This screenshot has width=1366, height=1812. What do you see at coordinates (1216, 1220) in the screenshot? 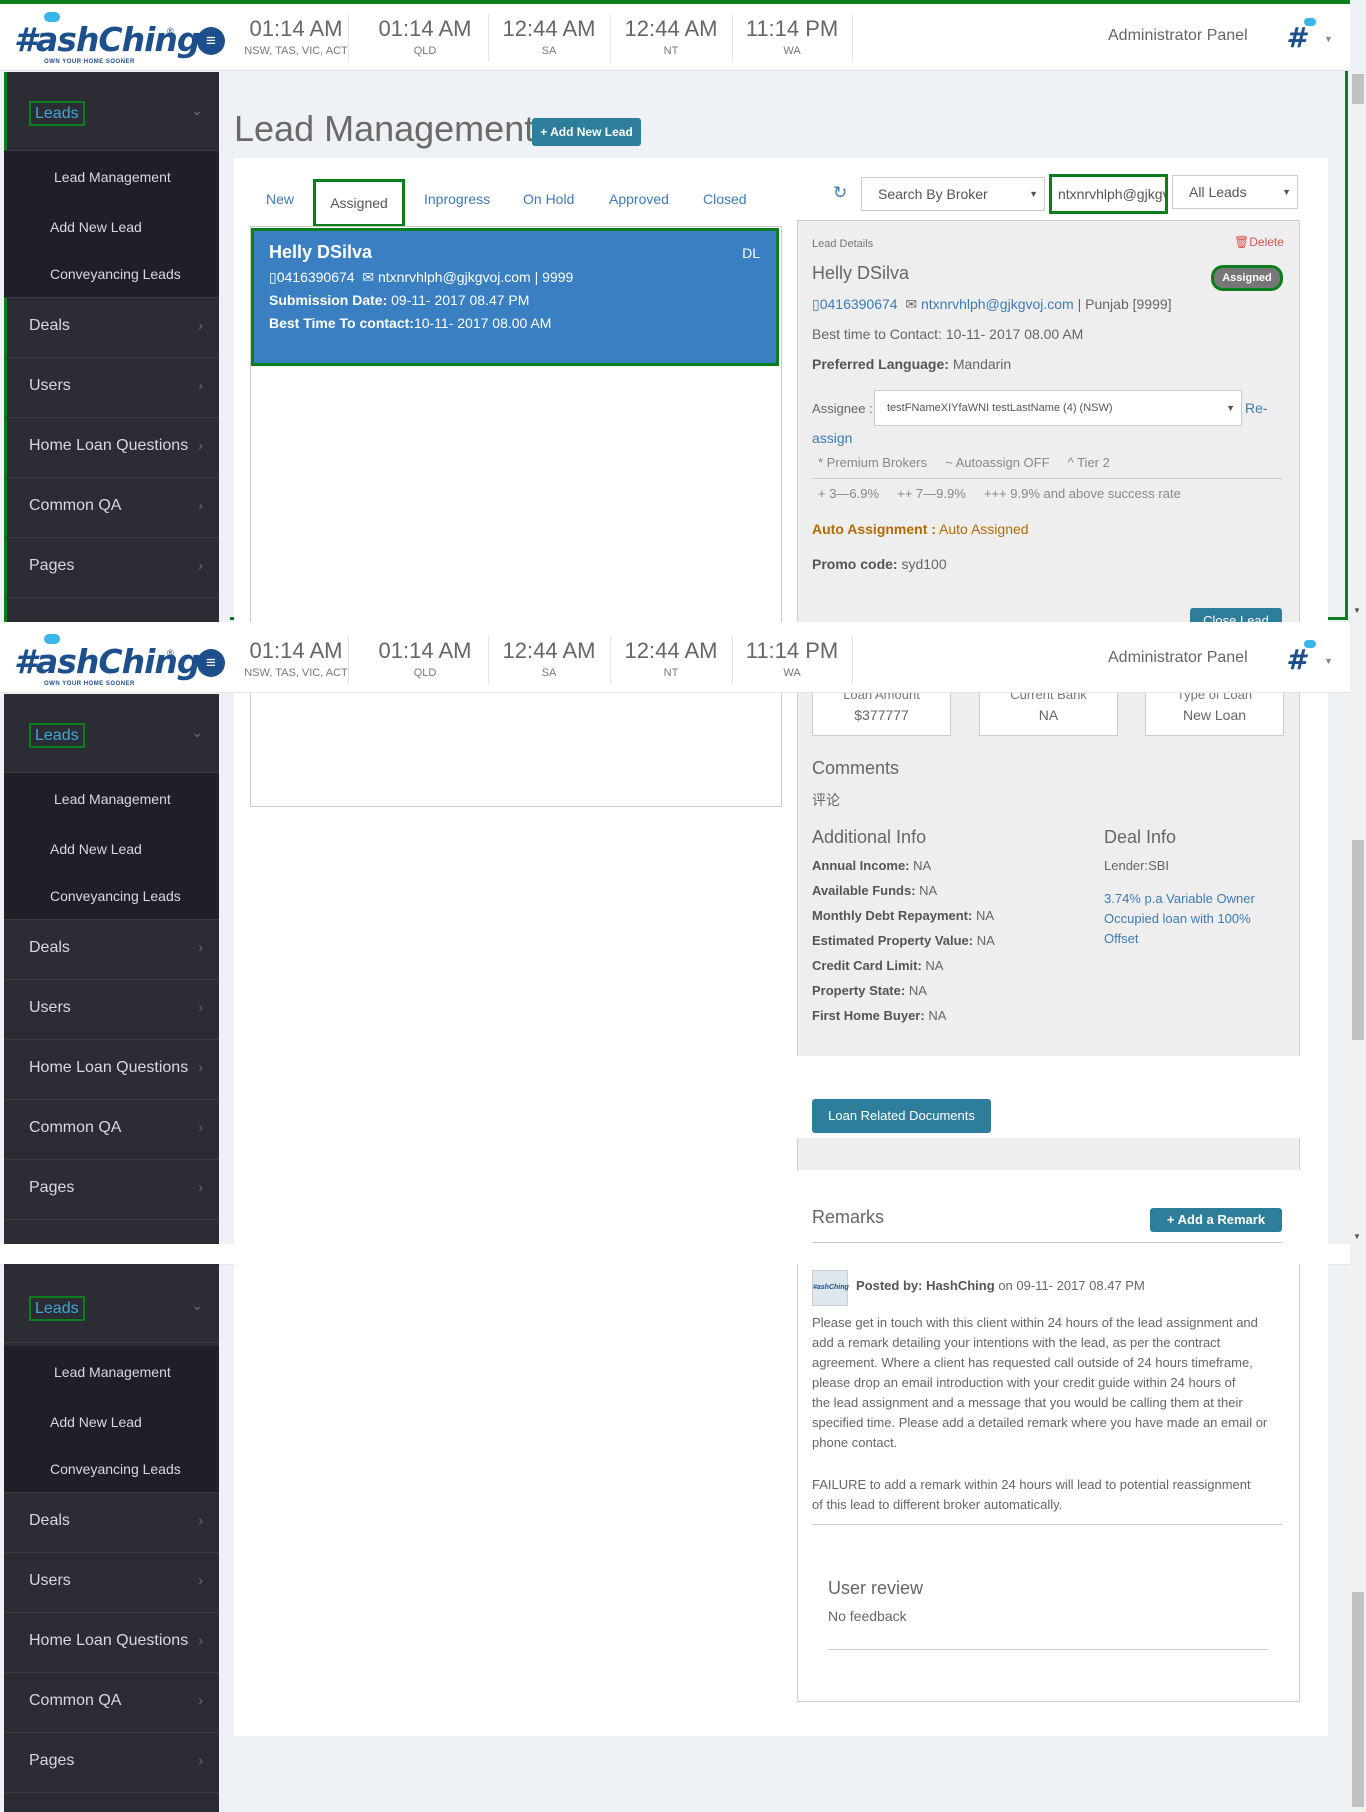
I see `add-remark-button: + Add a Remark` at bounding box center [1216, 1220].